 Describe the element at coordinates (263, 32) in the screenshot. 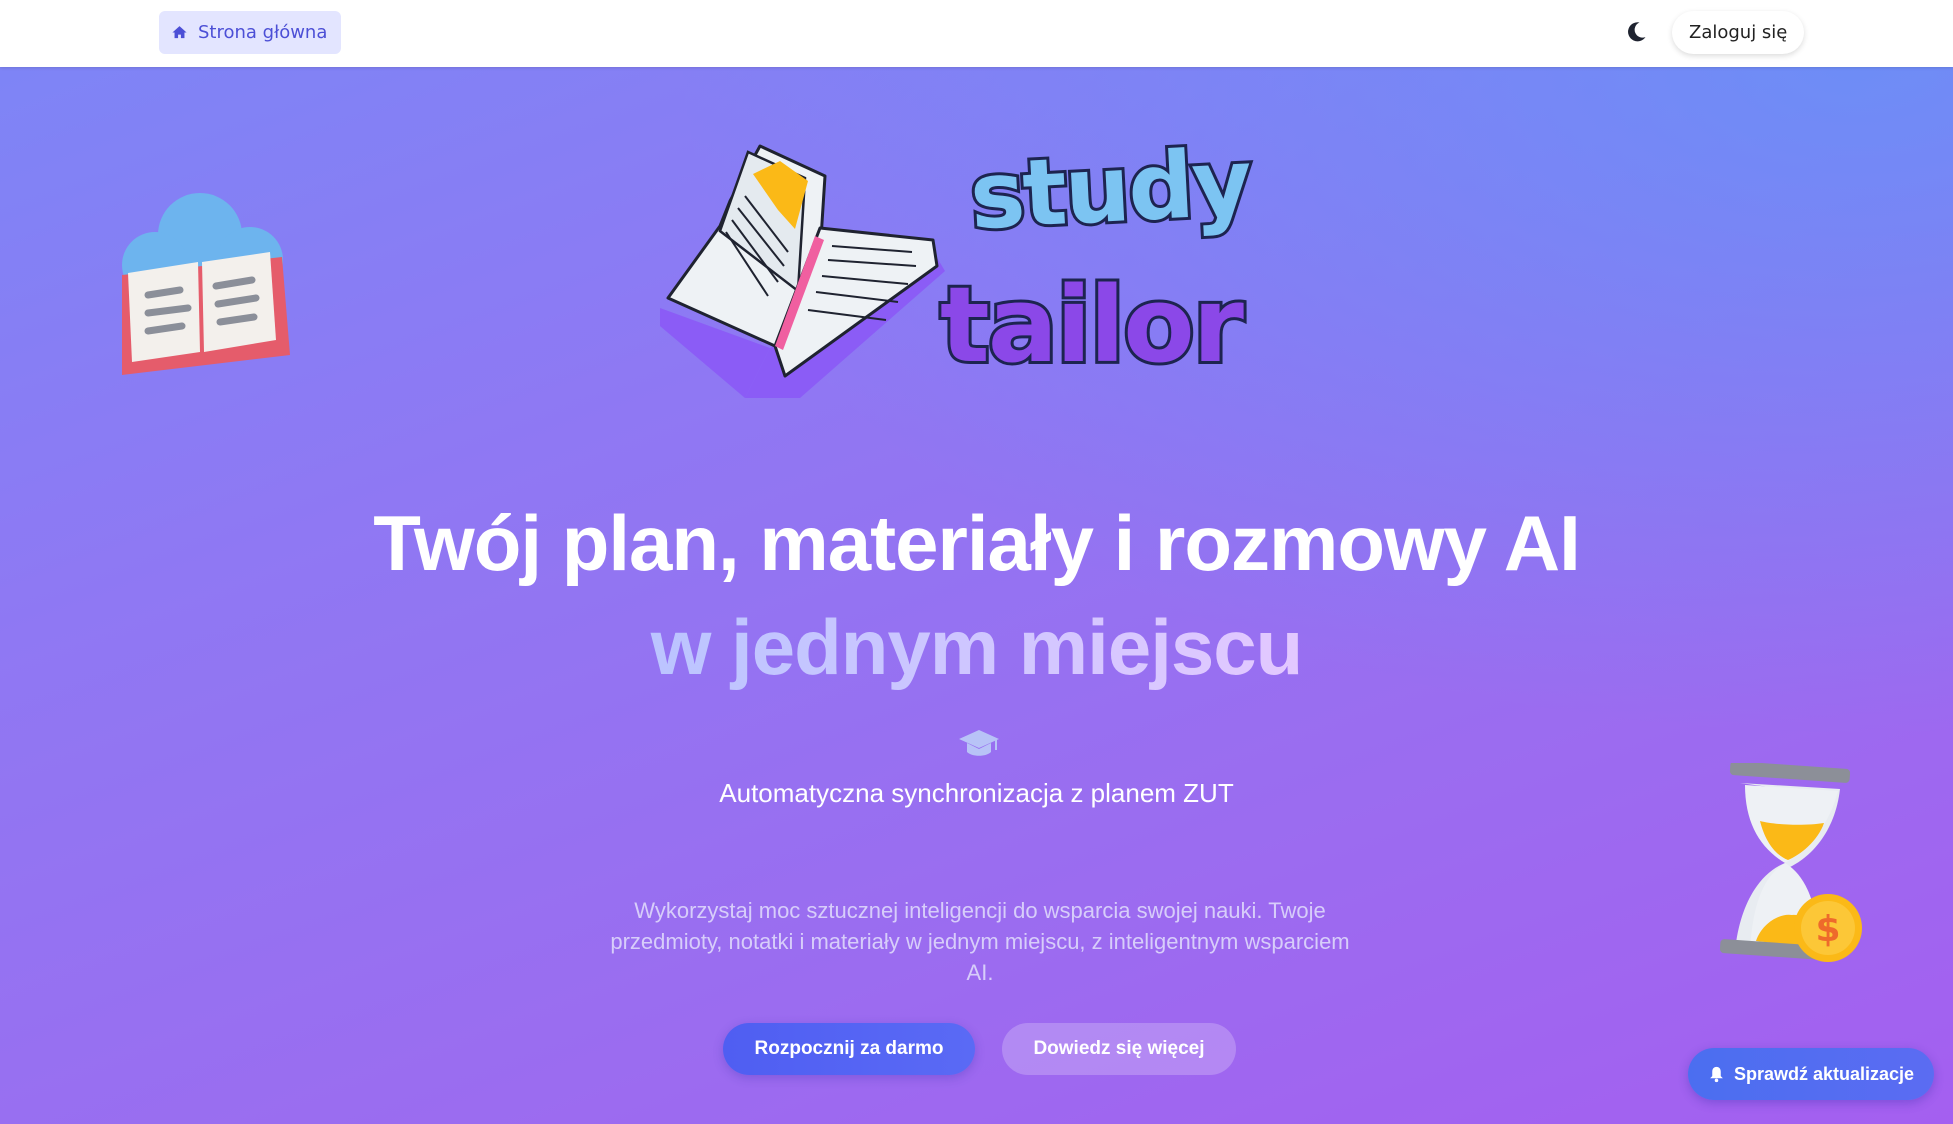

I see `home-link-label: Strona główna` at that location.